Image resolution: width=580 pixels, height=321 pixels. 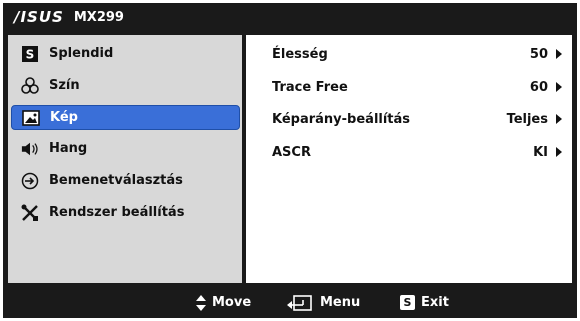 What do you see at coordinates (407, 302) in the screenshot?
I see `exit-key-icon: S` at bounding box center [407, 302].